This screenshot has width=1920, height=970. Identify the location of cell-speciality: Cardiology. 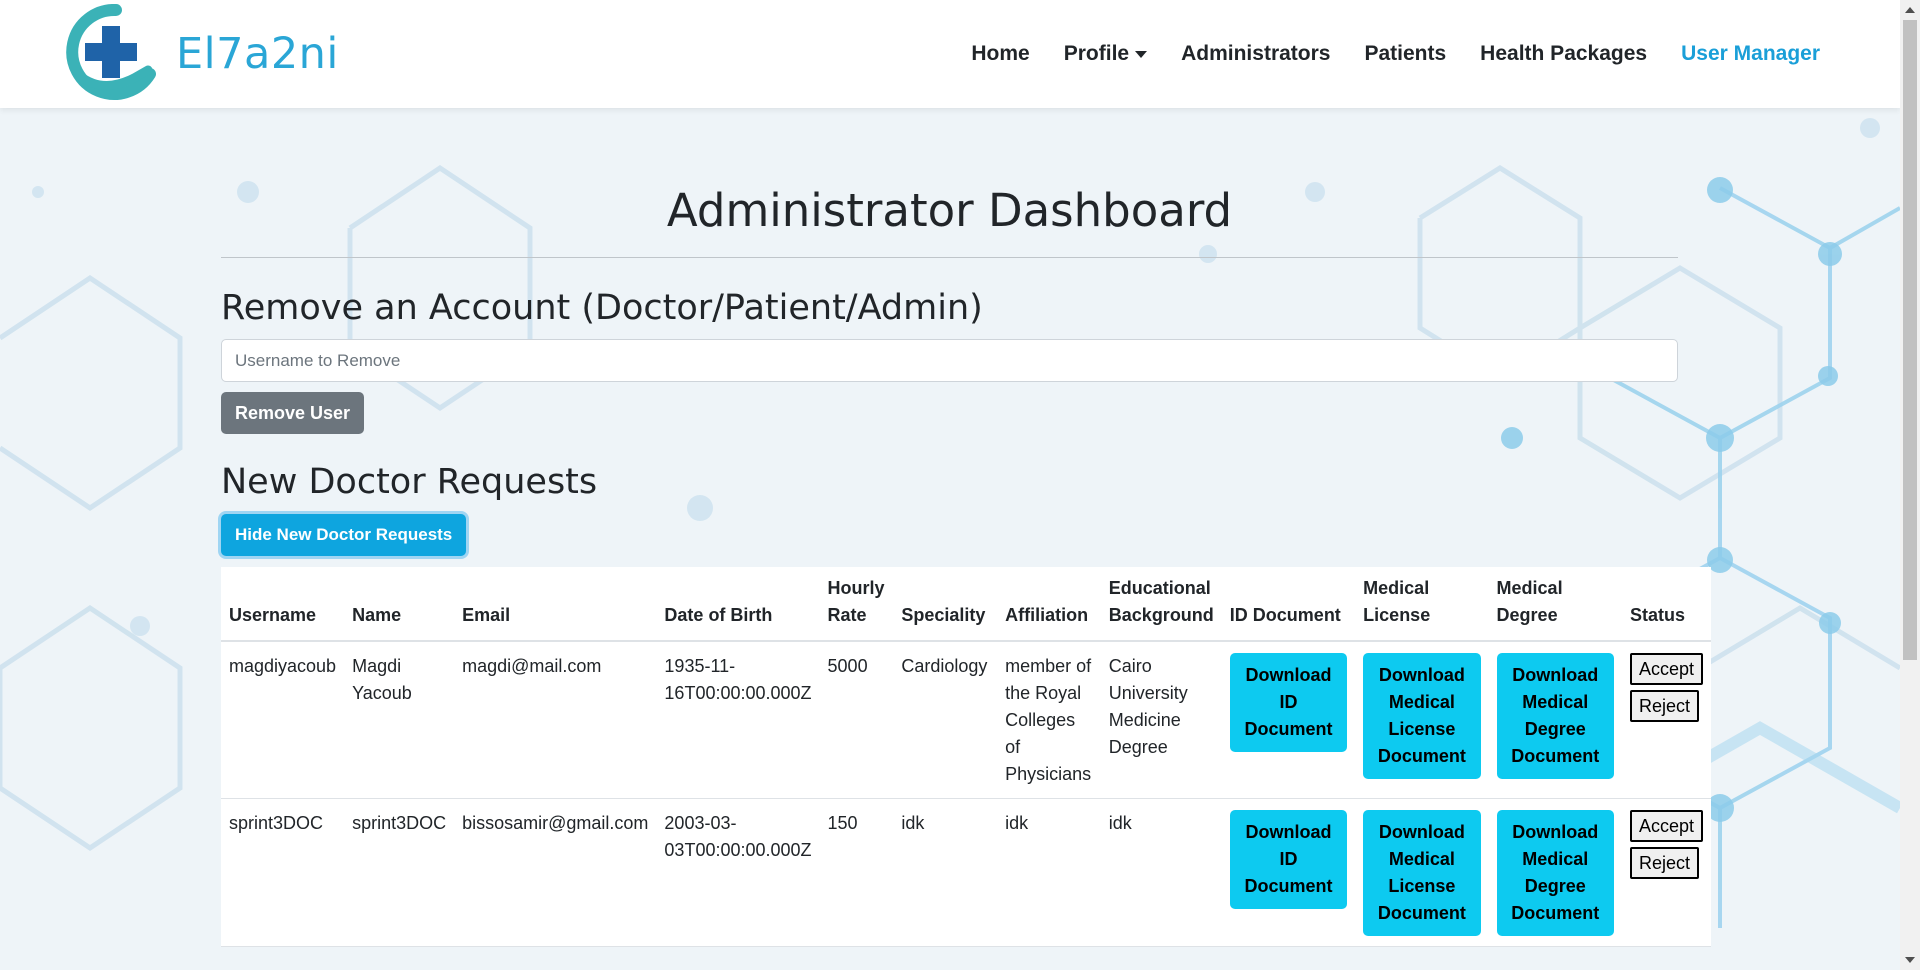
(945, 720).